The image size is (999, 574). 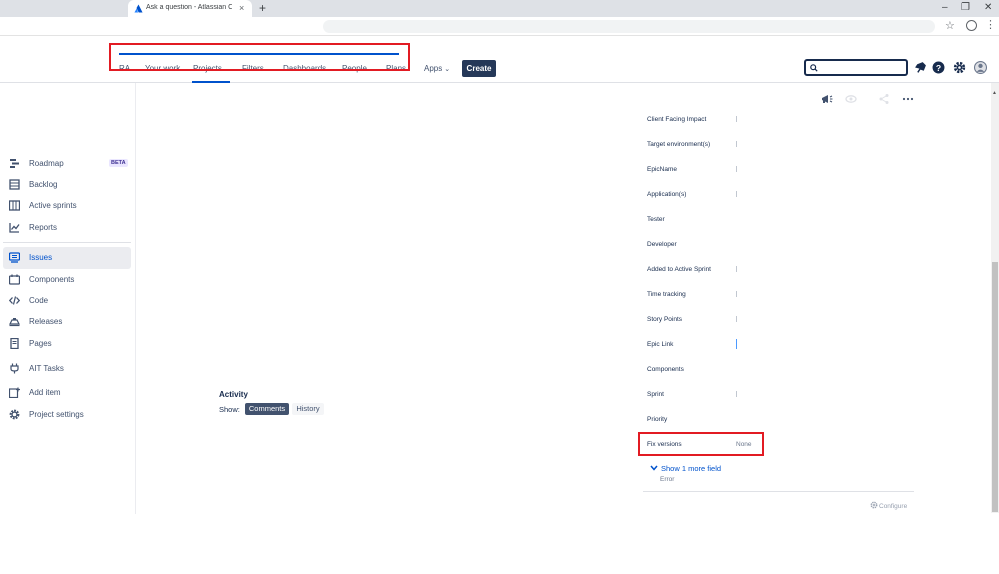 What do you see at coordinates (920, 67) in the screenshot?
I see `notification-icon` at bounding box center [920, 67].